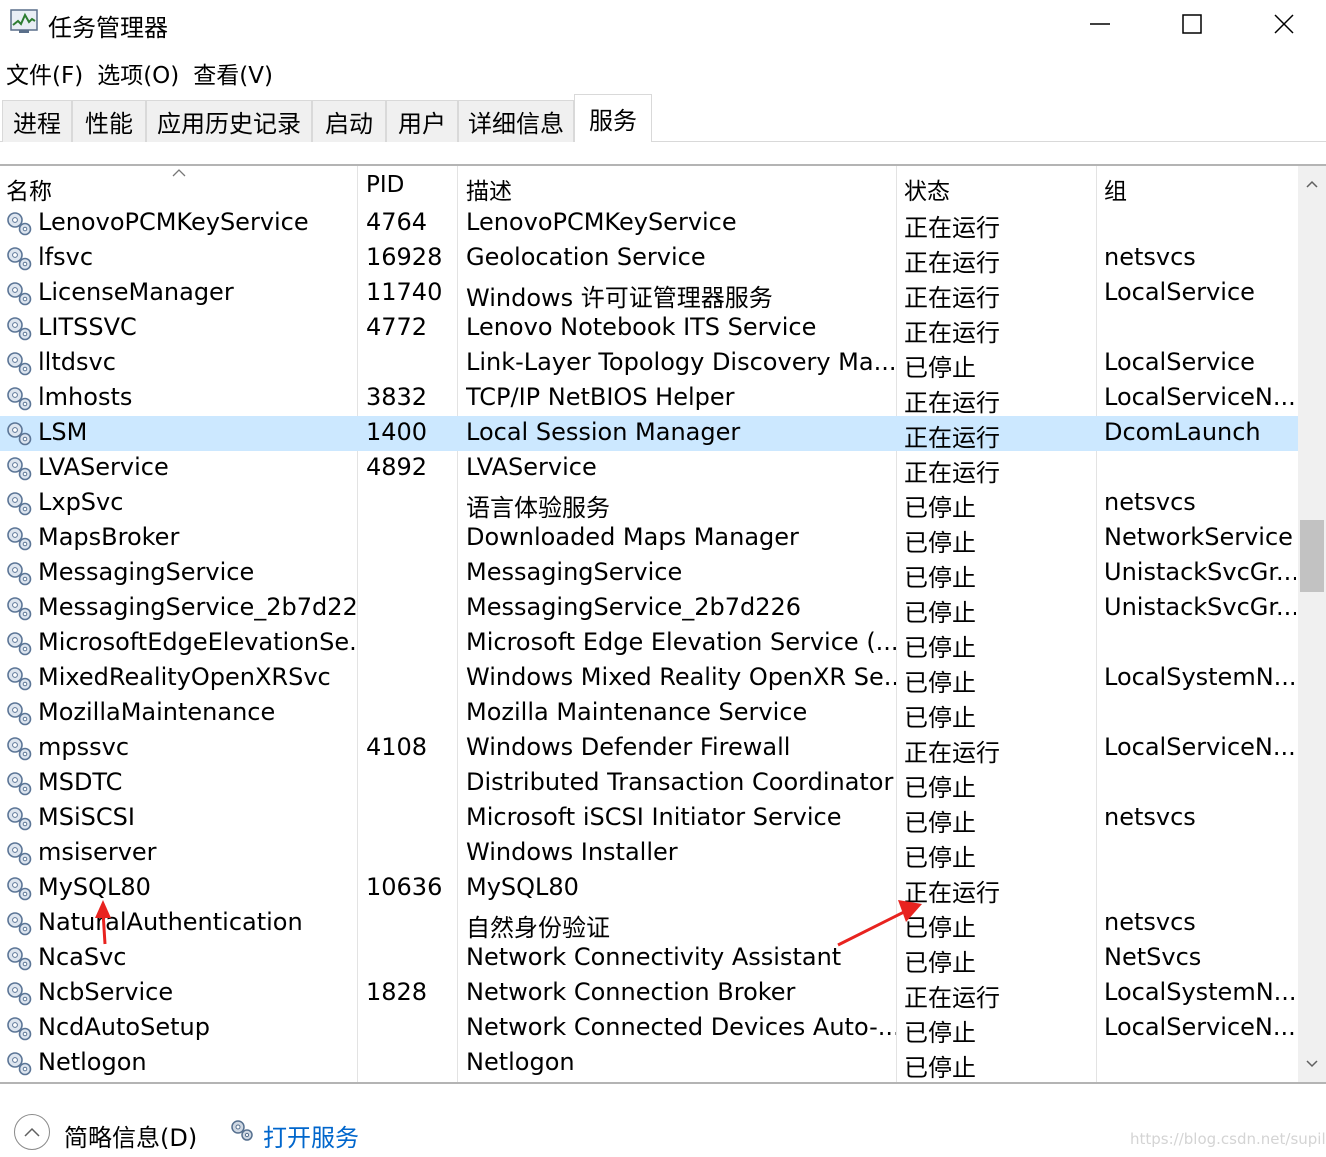 The image size is (1326, 1157). What do you see at coordinates (927, 189) in the screenshot?
I see `column-header-status: 状态` at bounding box center [927, 189].